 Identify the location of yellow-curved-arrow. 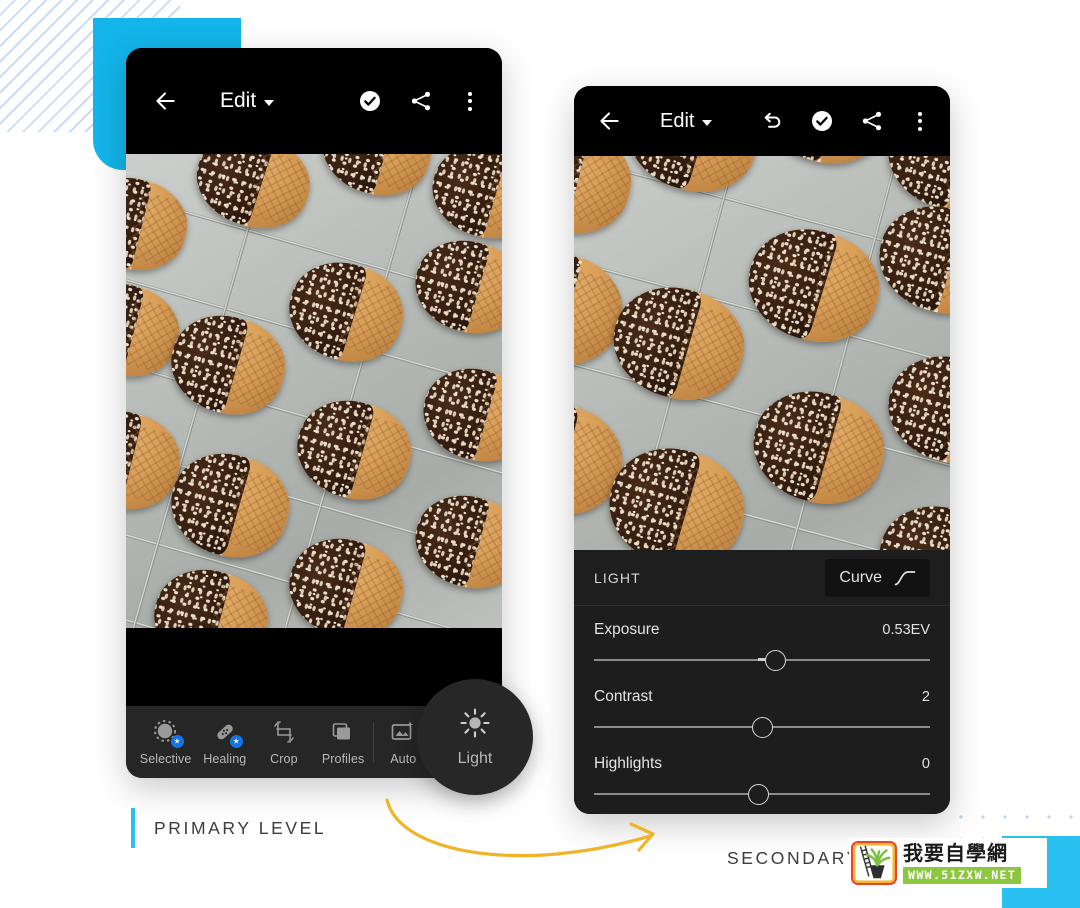
(520, 828).